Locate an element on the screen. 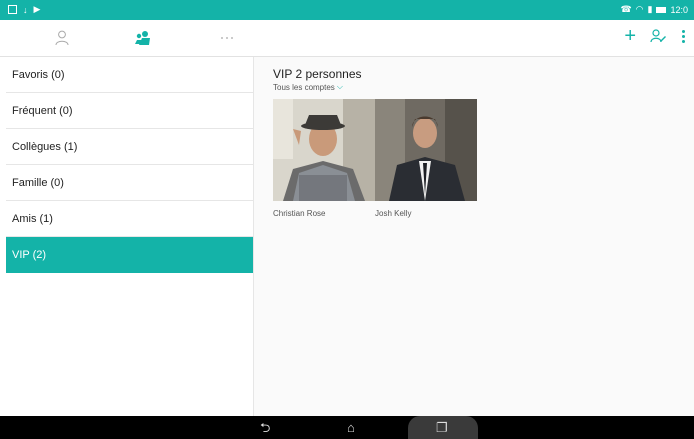 The height and width of the screenshot is (439, 694). dialpad-icon is located at coordinates (227, 38).